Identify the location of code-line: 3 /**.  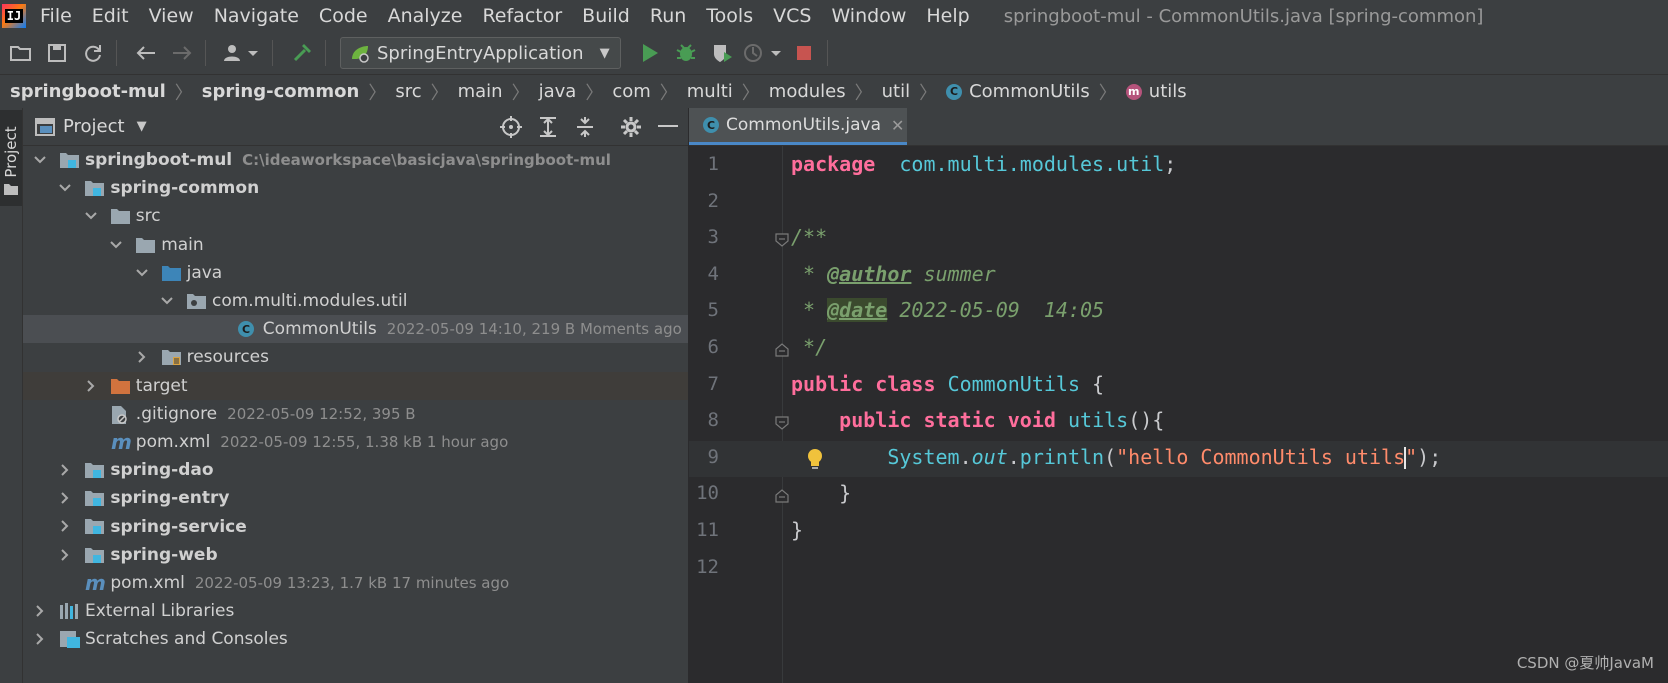
(1178, 239).